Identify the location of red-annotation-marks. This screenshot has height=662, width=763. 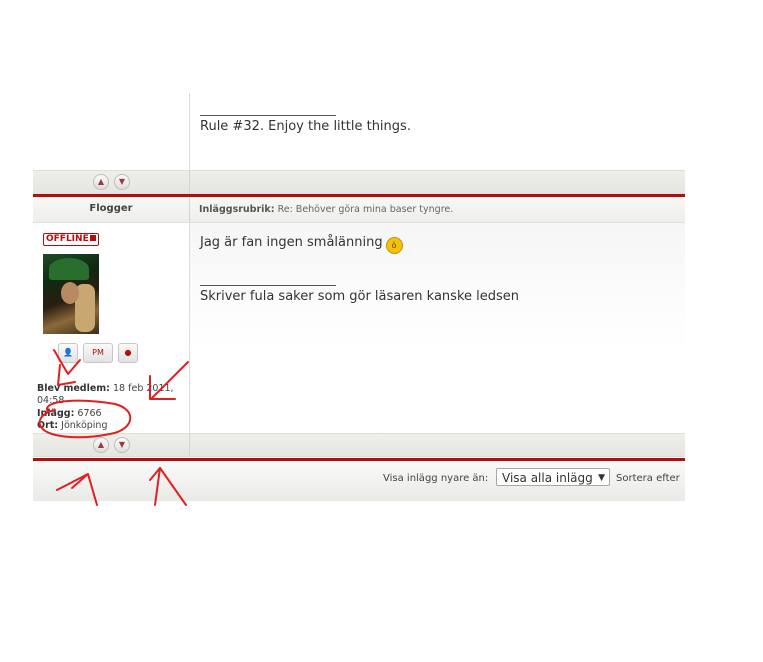
(113, 427).